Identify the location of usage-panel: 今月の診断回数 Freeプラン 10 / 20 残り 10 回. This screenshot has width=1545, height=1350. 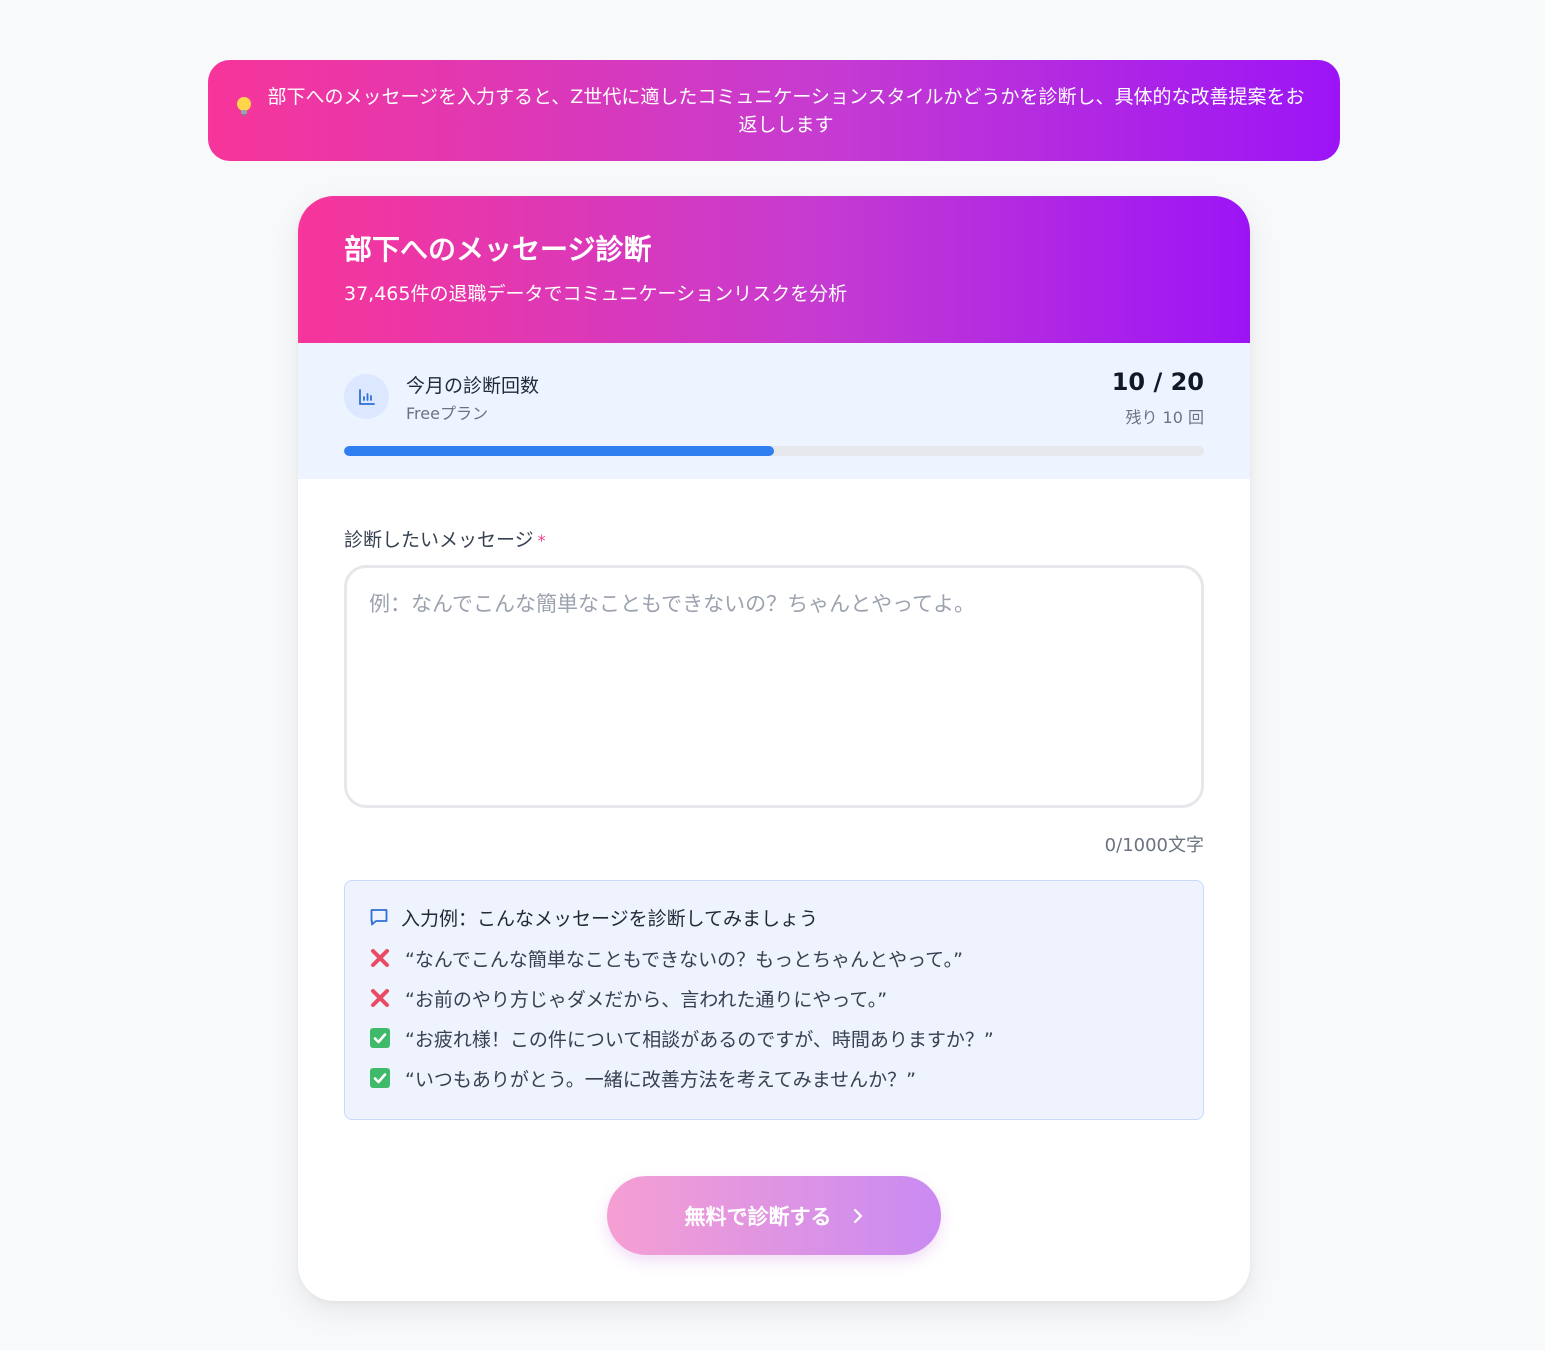
(774, 411).